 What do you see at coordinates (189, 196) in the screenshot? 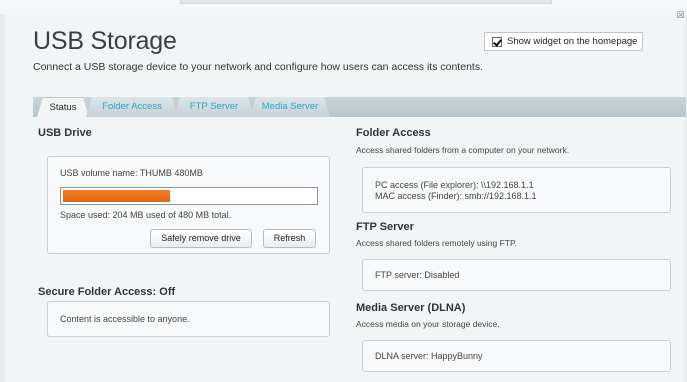
I see `space-used-bar` at bounding box center [189, 196].